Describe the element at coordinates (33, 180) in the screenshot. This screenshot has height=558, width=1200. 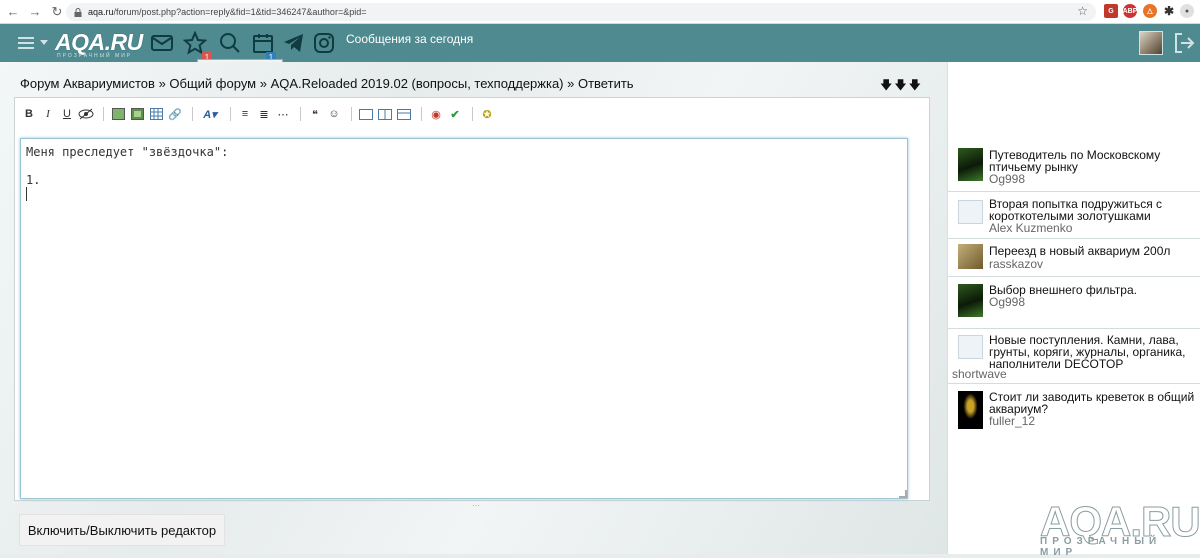
I see `message-line: 1.` at that location.